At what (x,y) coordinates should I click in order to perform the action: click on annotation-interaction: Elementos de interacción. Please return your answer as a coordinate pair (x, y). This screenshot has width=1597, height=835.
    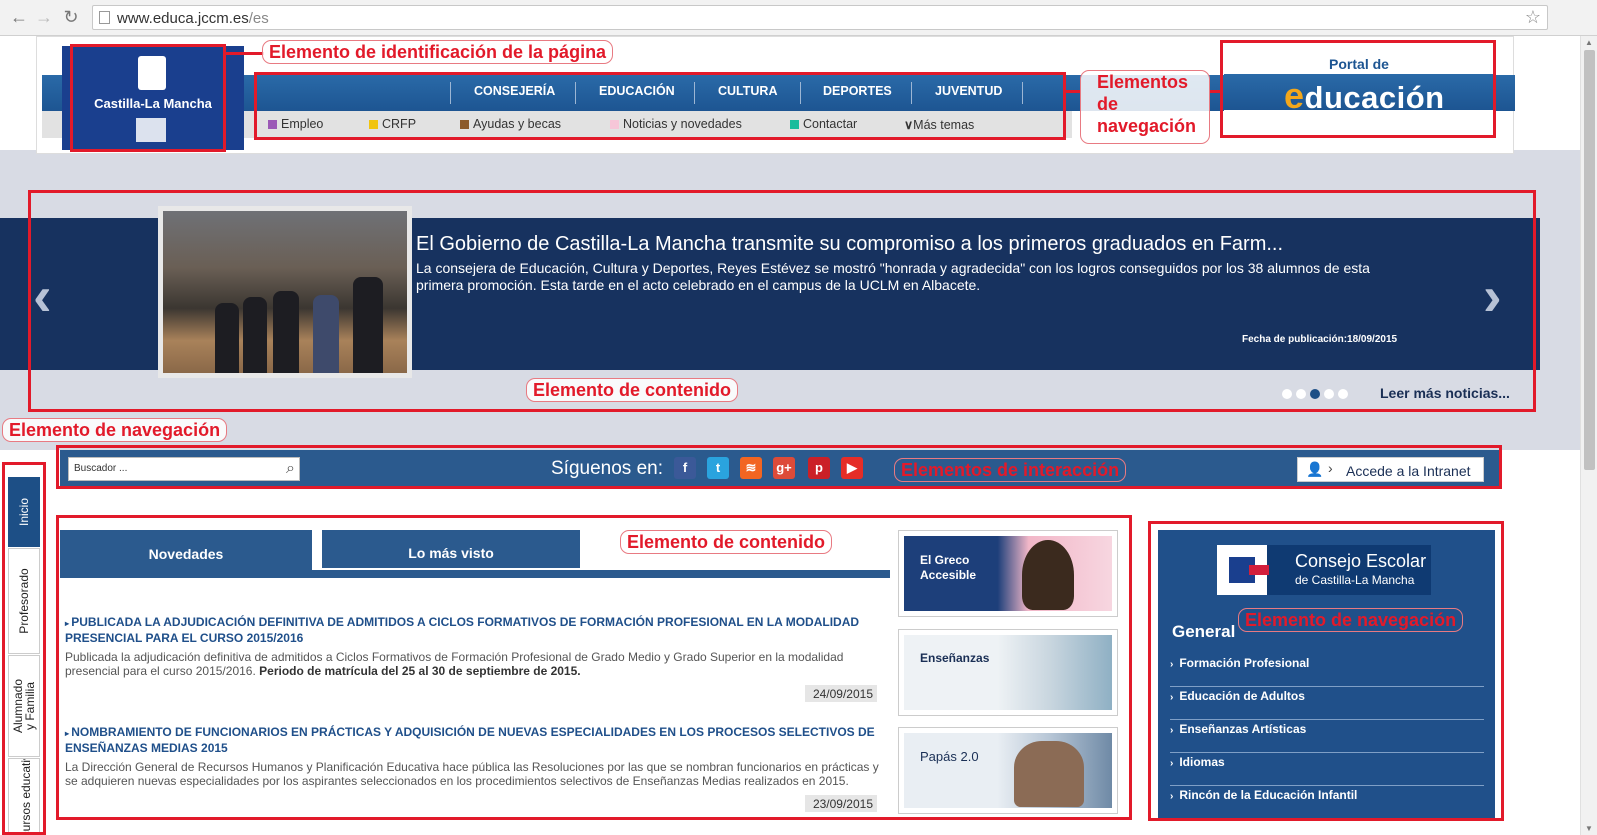
    Looking at the image, I should click on (1010, 470).